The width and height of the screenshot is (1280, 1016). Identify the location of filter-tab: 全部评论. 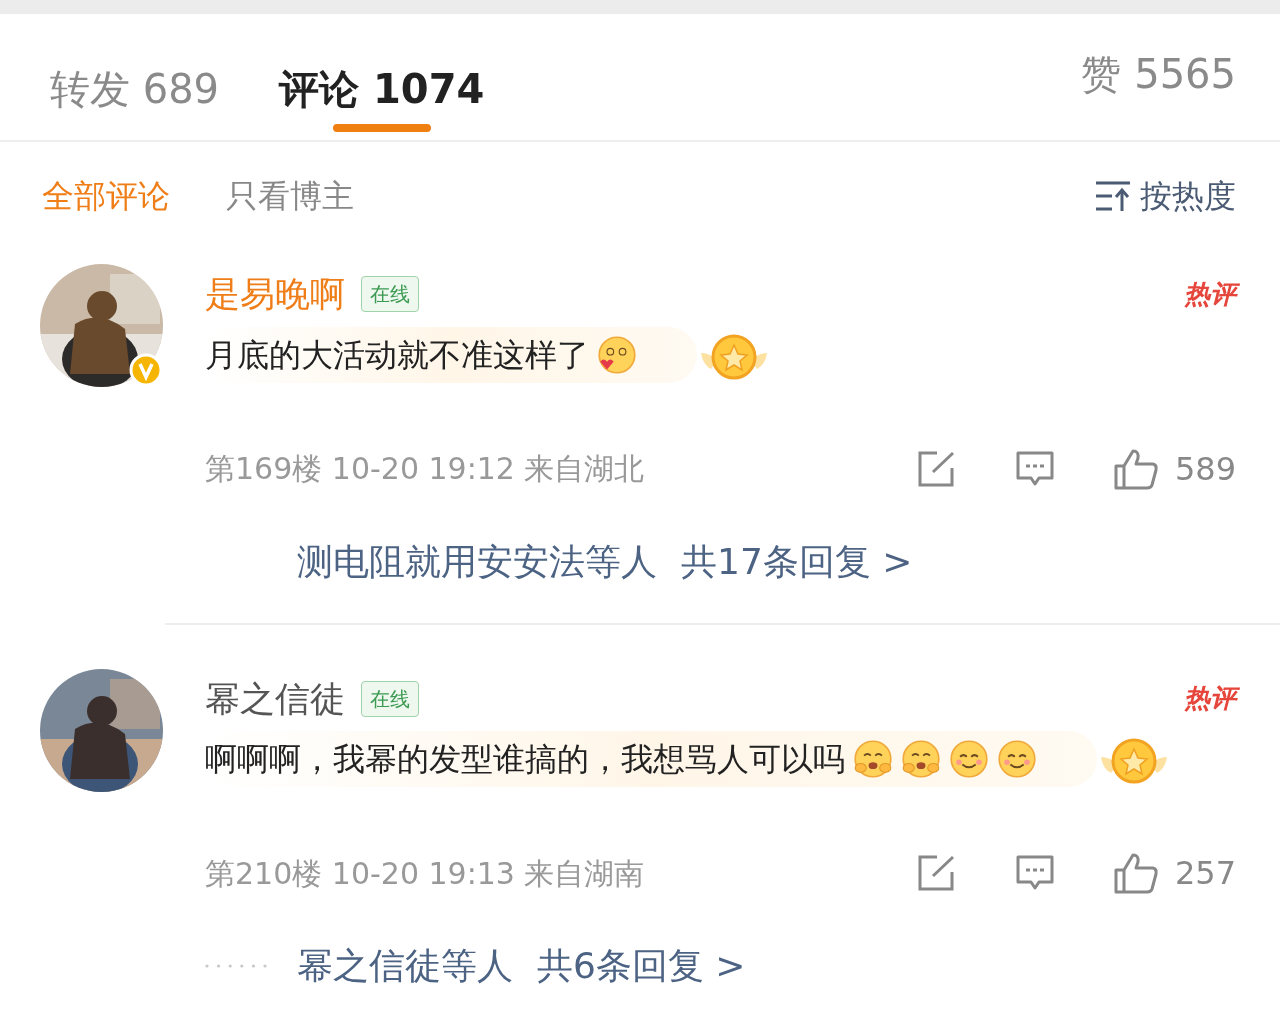
(106, 196).